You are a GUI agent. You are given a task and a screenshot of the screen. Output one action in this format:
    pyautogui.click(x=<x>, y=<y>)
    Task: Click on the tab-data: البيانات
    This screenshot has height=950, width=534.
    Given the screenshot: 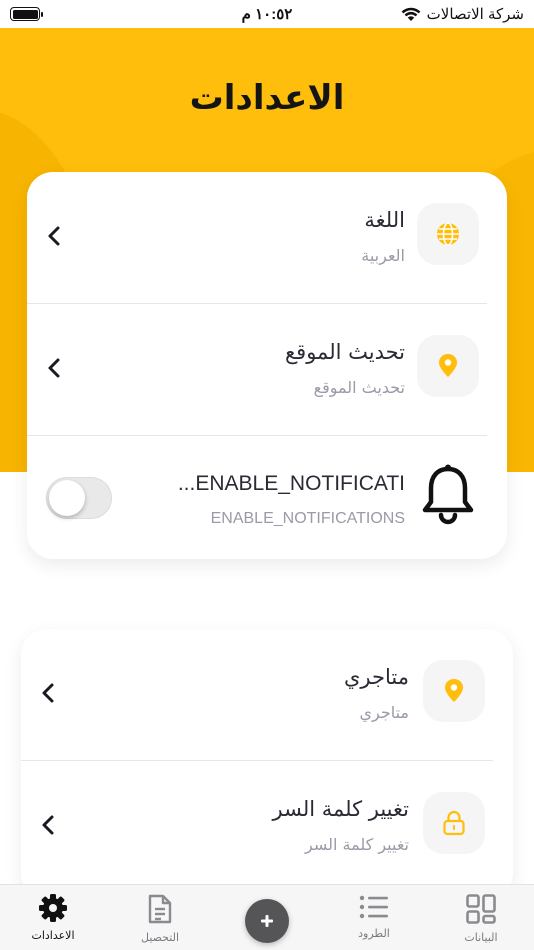 What is the action you would take?
    pyautogui.click(x=481, y=918)
    